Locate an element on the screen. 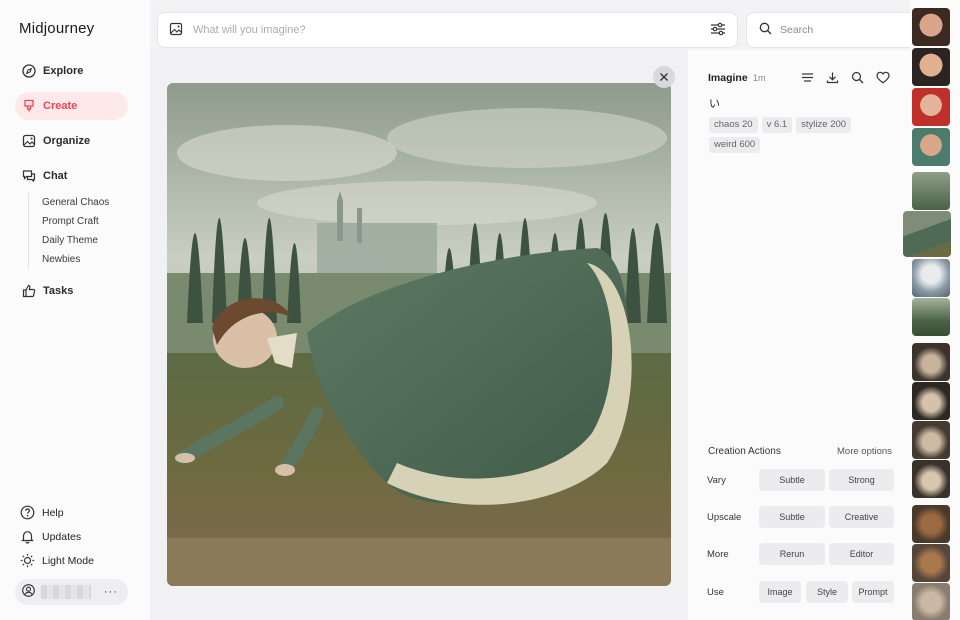  job-timestamp: 1m is located at coordinates (759, 78).